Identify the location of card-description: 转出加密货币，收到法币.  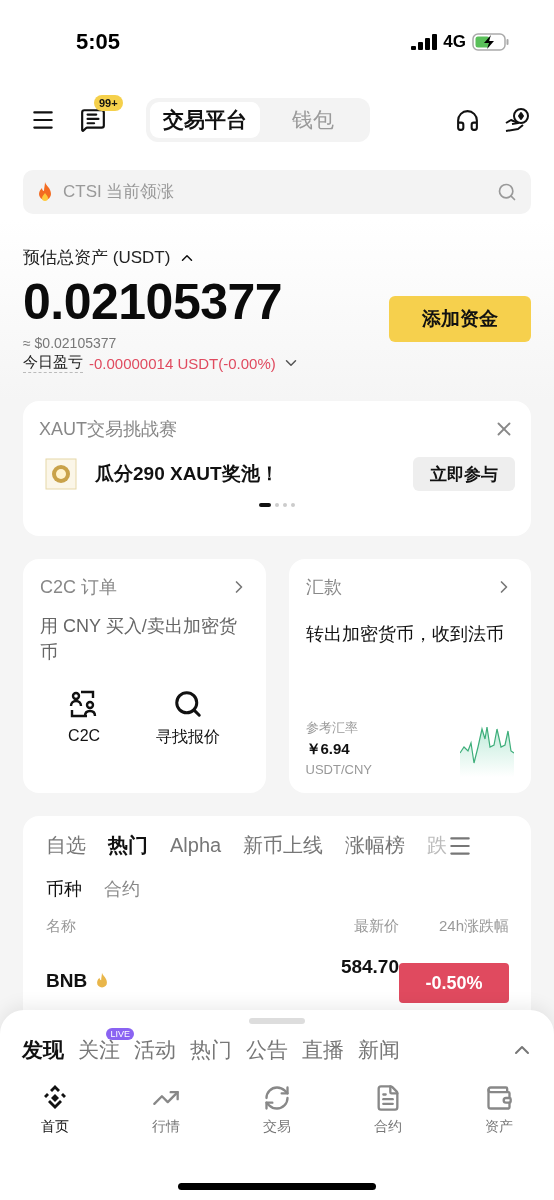
(405, 634).